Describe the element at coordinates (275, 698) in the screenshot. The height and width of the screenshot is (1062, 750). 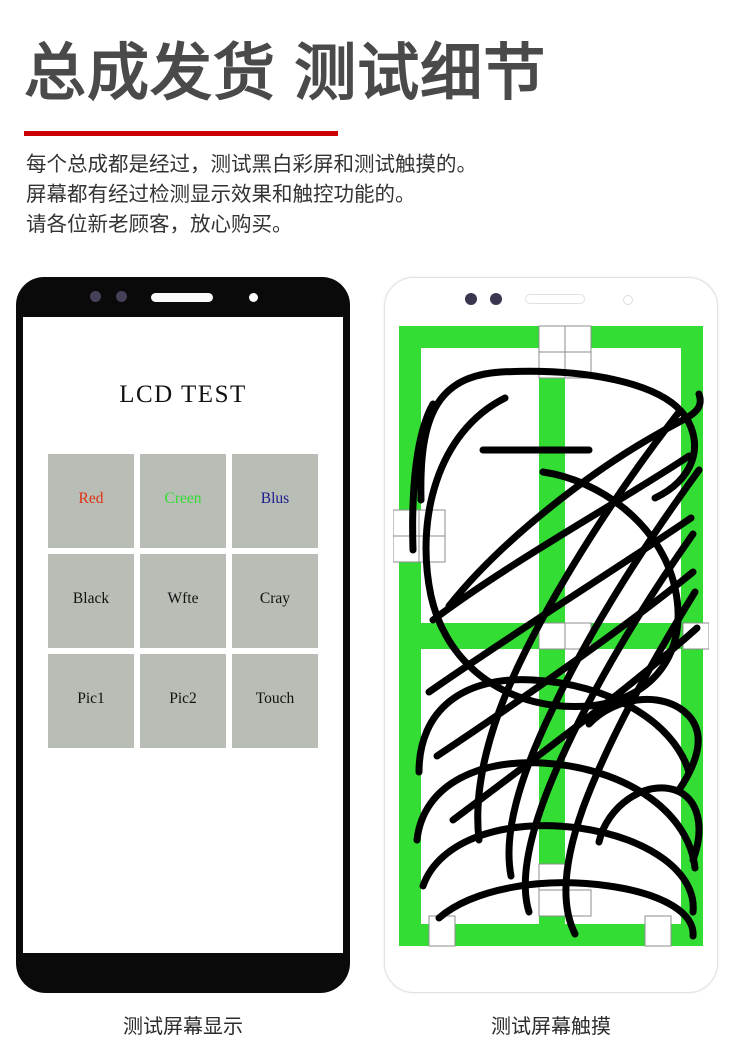
I see `lcd-test-button-label: Touch` at that location.